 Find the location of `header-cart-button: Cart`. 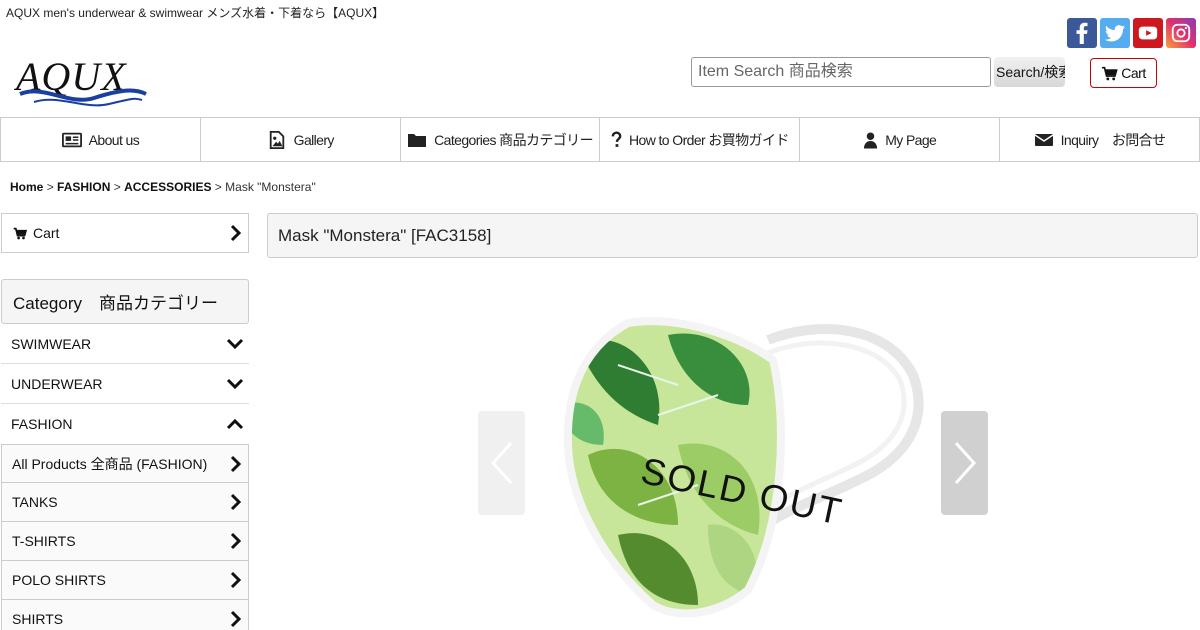

header-cart-button: Cart is located at coordinates (1123, 73).